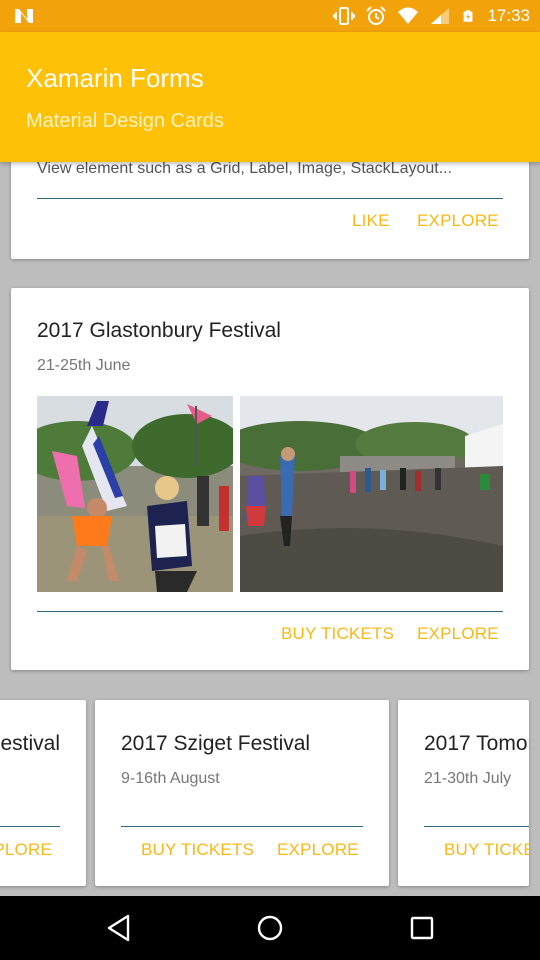 Image resolution: width=540 pixels, height=960 pixels. Describe the element at coordinates (468, 16) in the screenshot. I see `battery-charging-icon` at that location.